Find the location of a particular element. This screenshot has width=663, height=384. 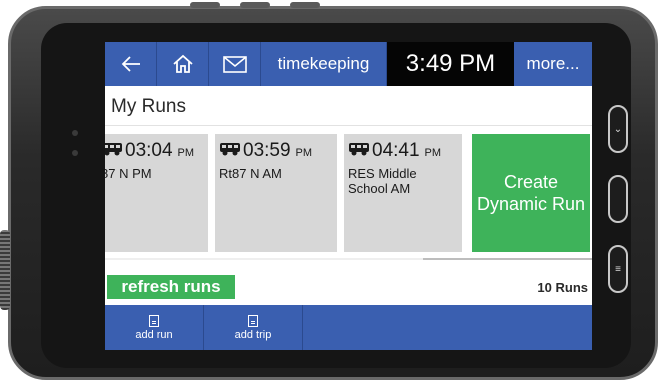

add-run-button: add run is located at coordinates (154, 327).